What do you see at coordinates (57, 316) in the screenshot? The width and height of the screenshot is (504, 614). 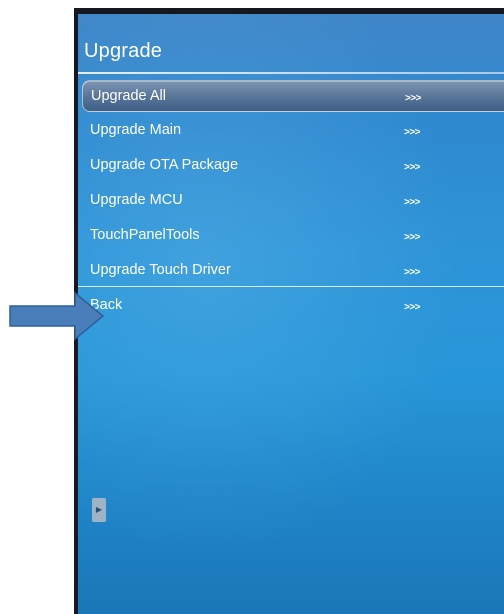 I see `arrow-right-icon` at bounding box center [57, 316].